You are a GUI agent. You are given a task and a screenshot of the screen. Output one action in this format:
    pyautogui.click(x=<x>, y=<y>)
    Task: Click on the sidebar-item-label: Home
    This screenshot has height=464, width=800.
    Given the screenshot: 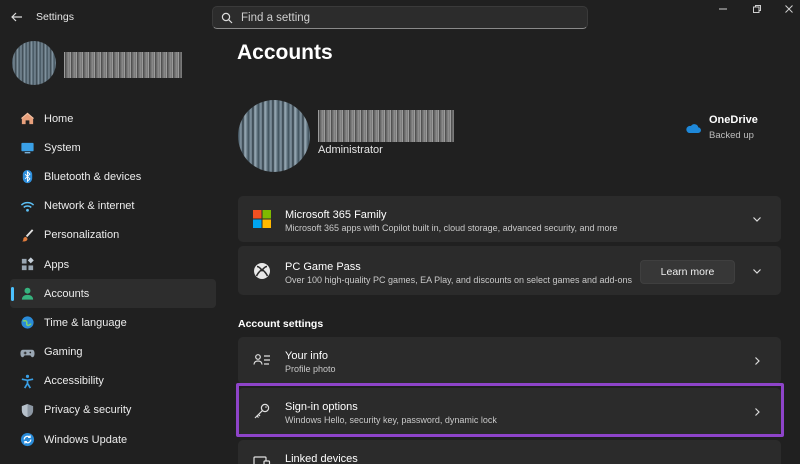 What is the action you would take?
    pyautogui.click(x=59, y=118)
    